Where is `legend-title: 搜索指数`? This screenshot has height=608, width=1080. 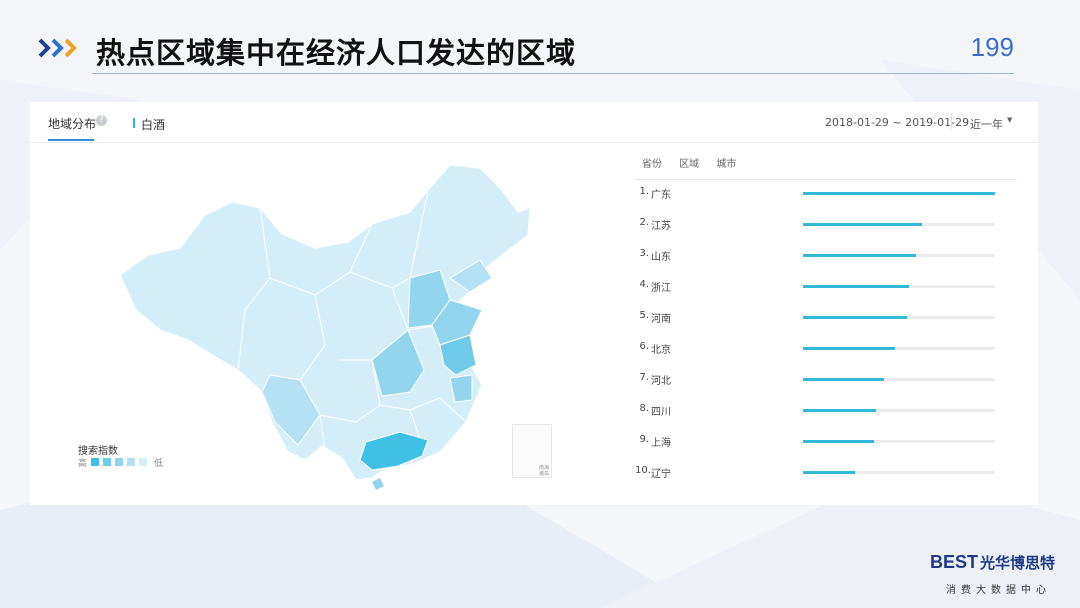
legend-title: 搜索指数 is located at coordinates (98, 451).